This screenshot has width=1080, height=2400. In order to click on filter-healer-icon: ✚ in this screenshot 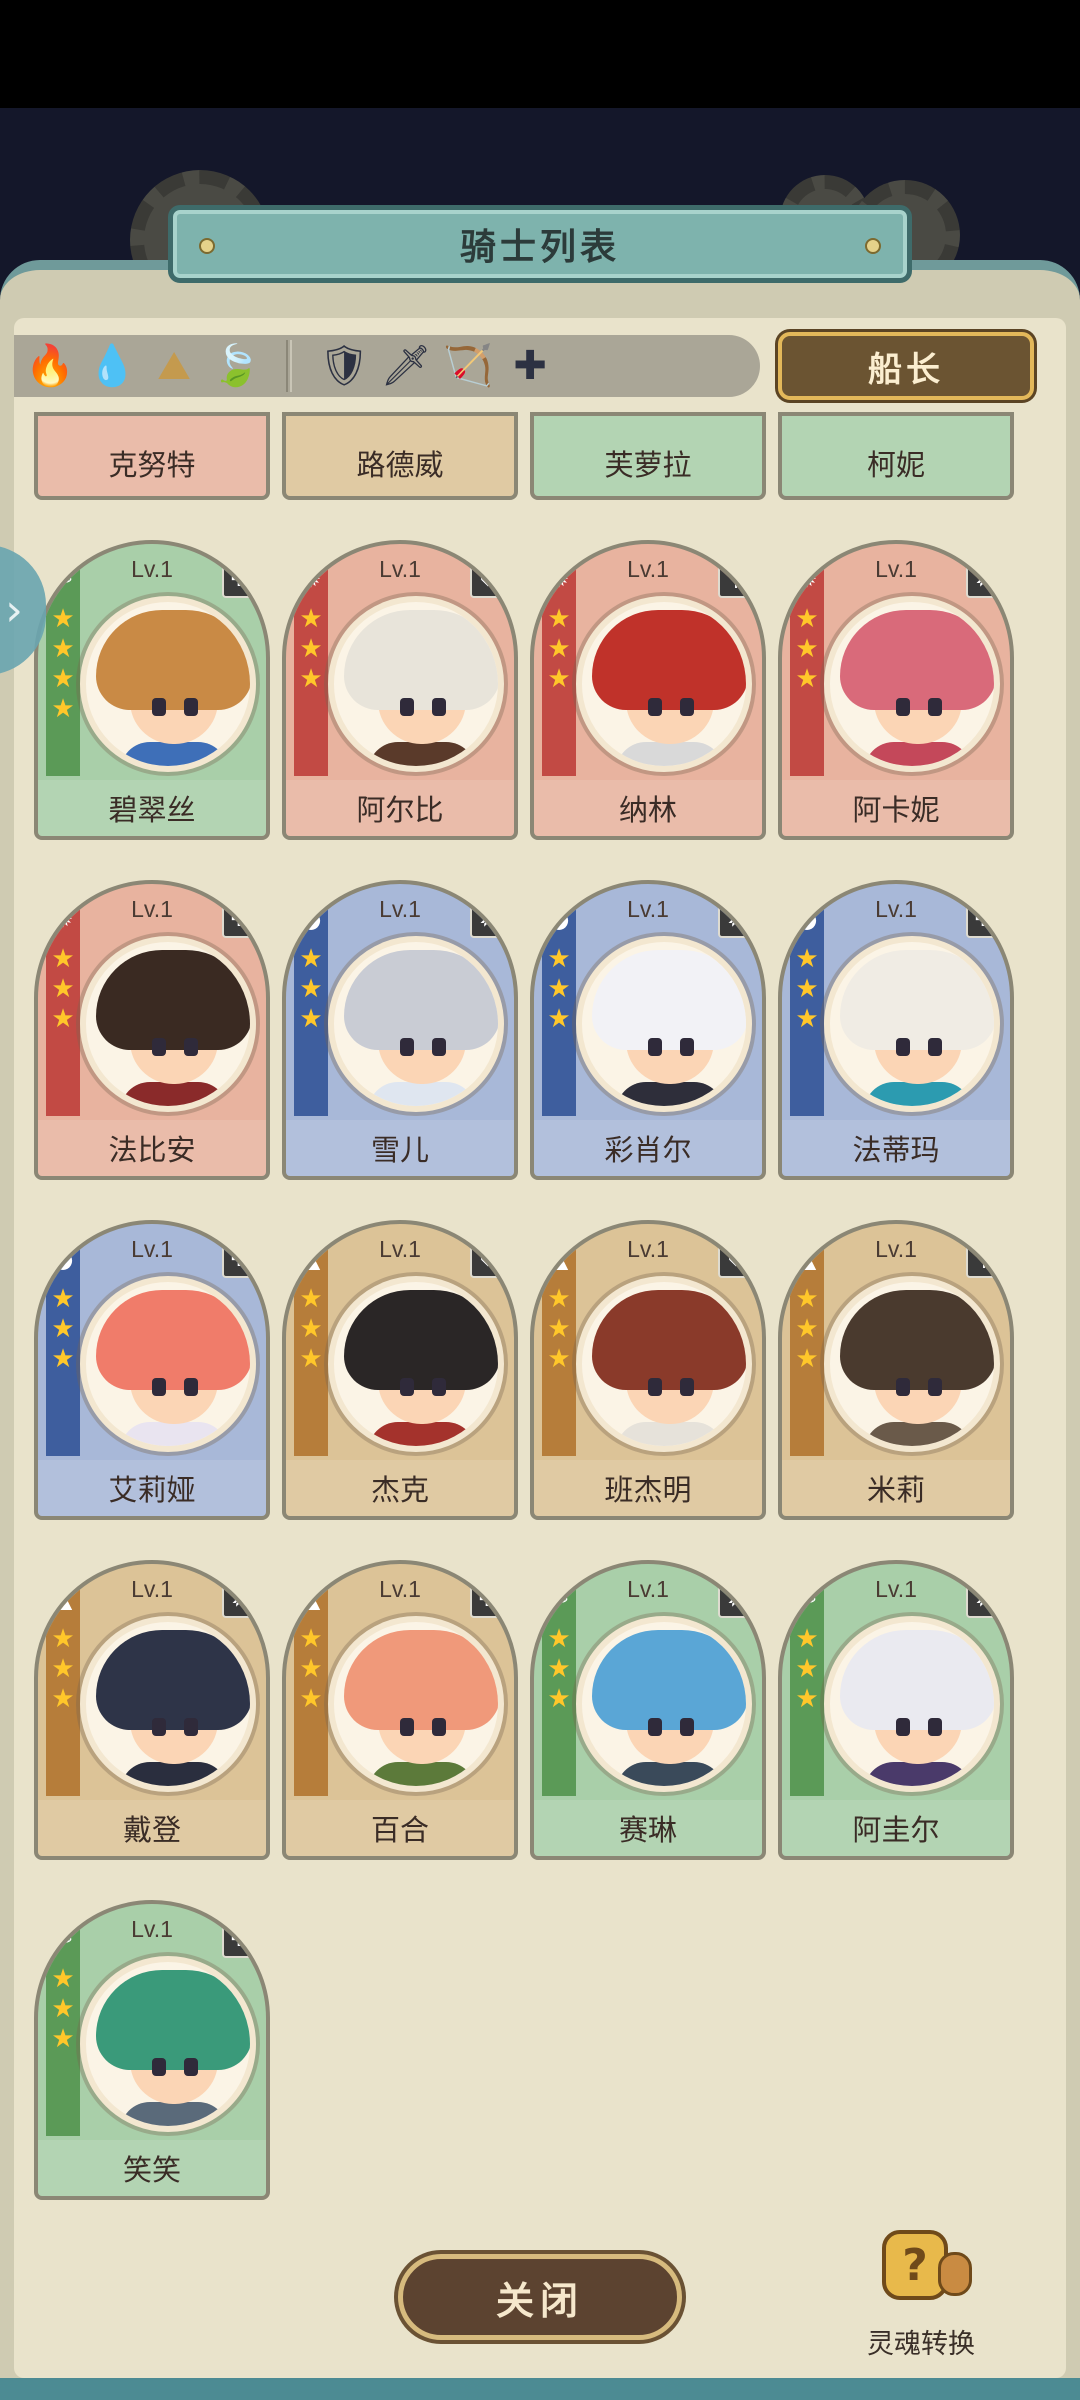, I will do `click(530, 366)`.